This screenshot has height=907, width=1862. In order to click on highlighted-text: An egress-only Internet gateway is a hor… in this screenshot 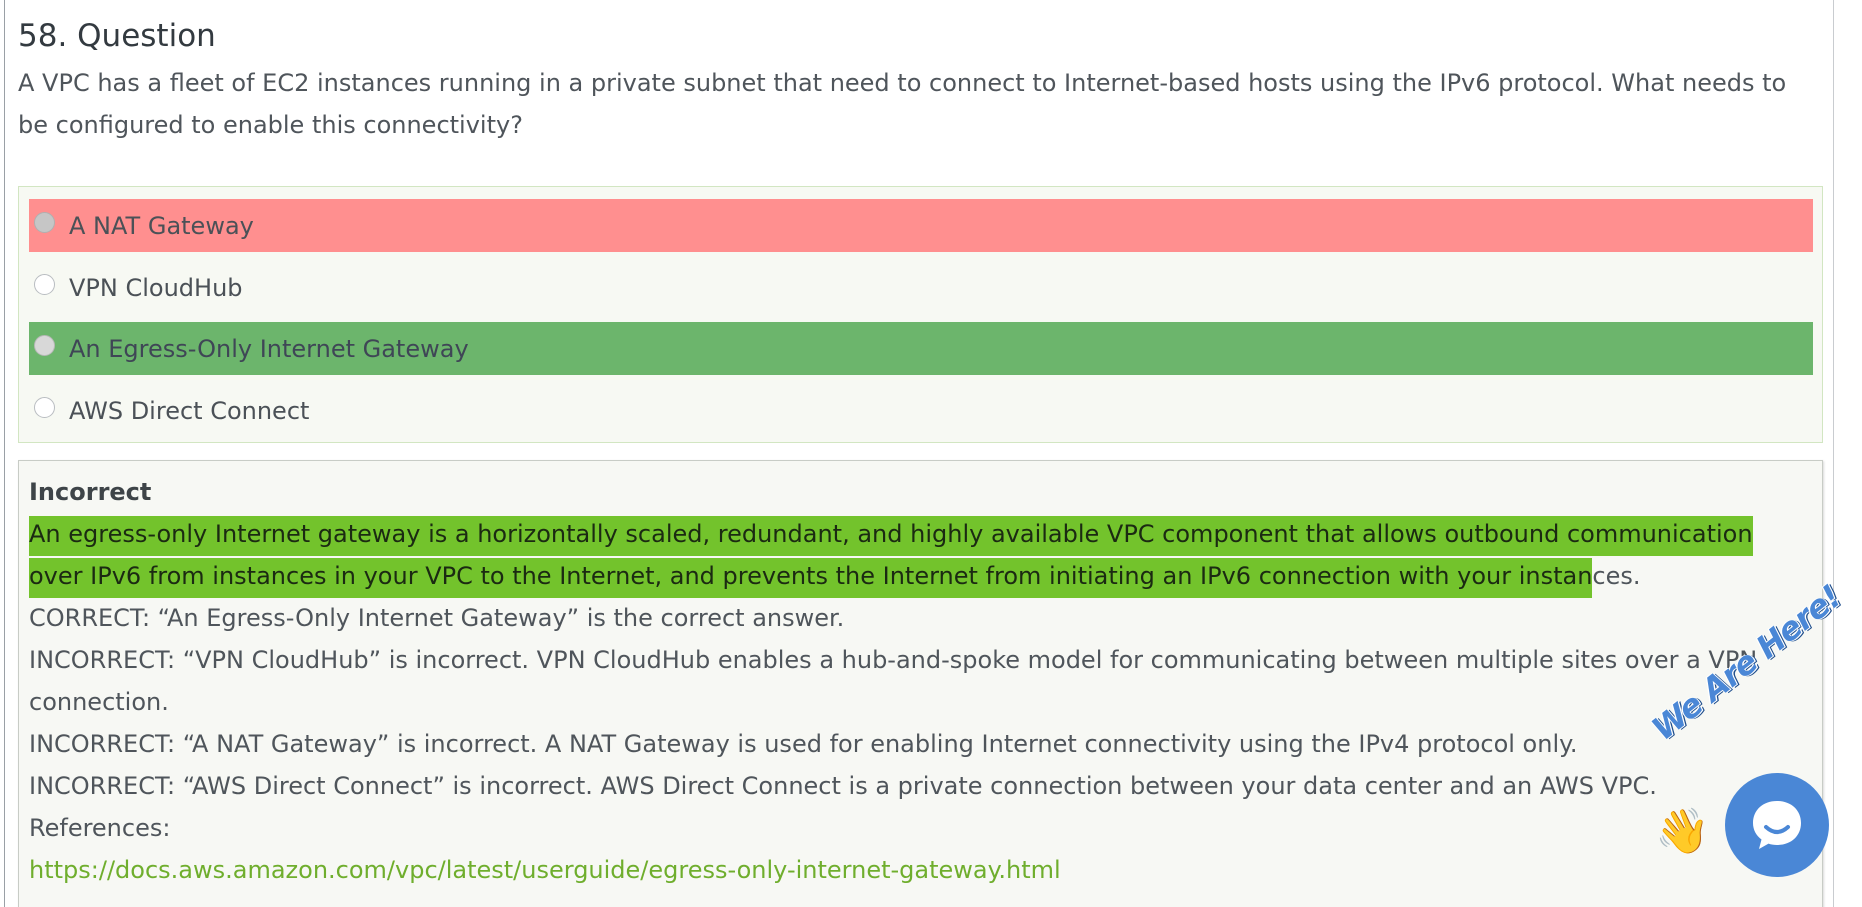, I will do `click(891, 557)`.